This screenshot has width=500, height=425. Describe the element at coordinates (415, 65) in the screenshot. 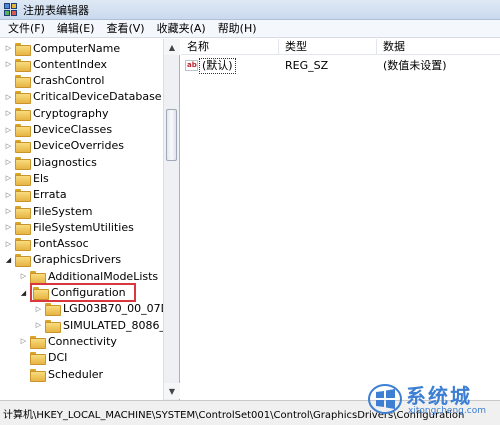

I see `value-data: (数值未设置)` at that location.